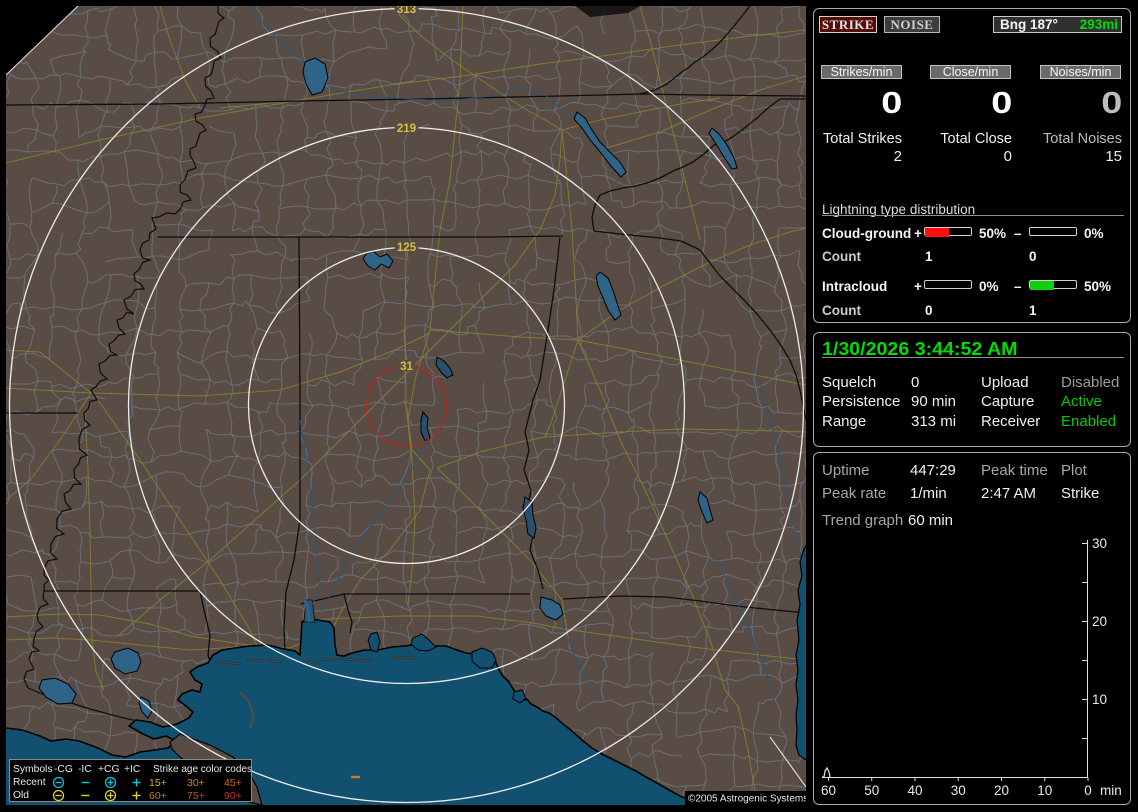 This screenshot has width=1138, height=812. I want to click on svg-text: 125, so click(407, 248).